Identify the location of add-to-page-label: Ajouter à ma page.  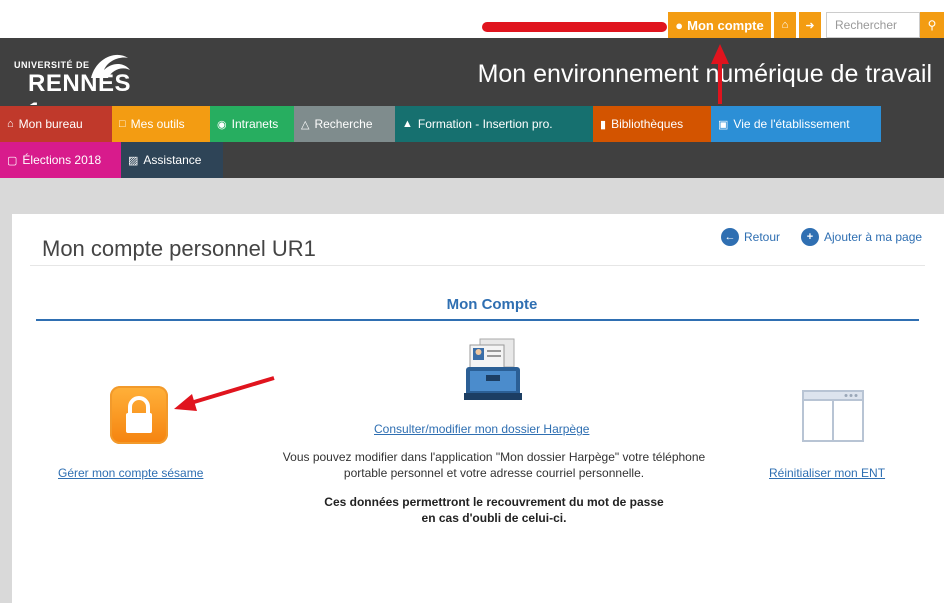
(873, 237).